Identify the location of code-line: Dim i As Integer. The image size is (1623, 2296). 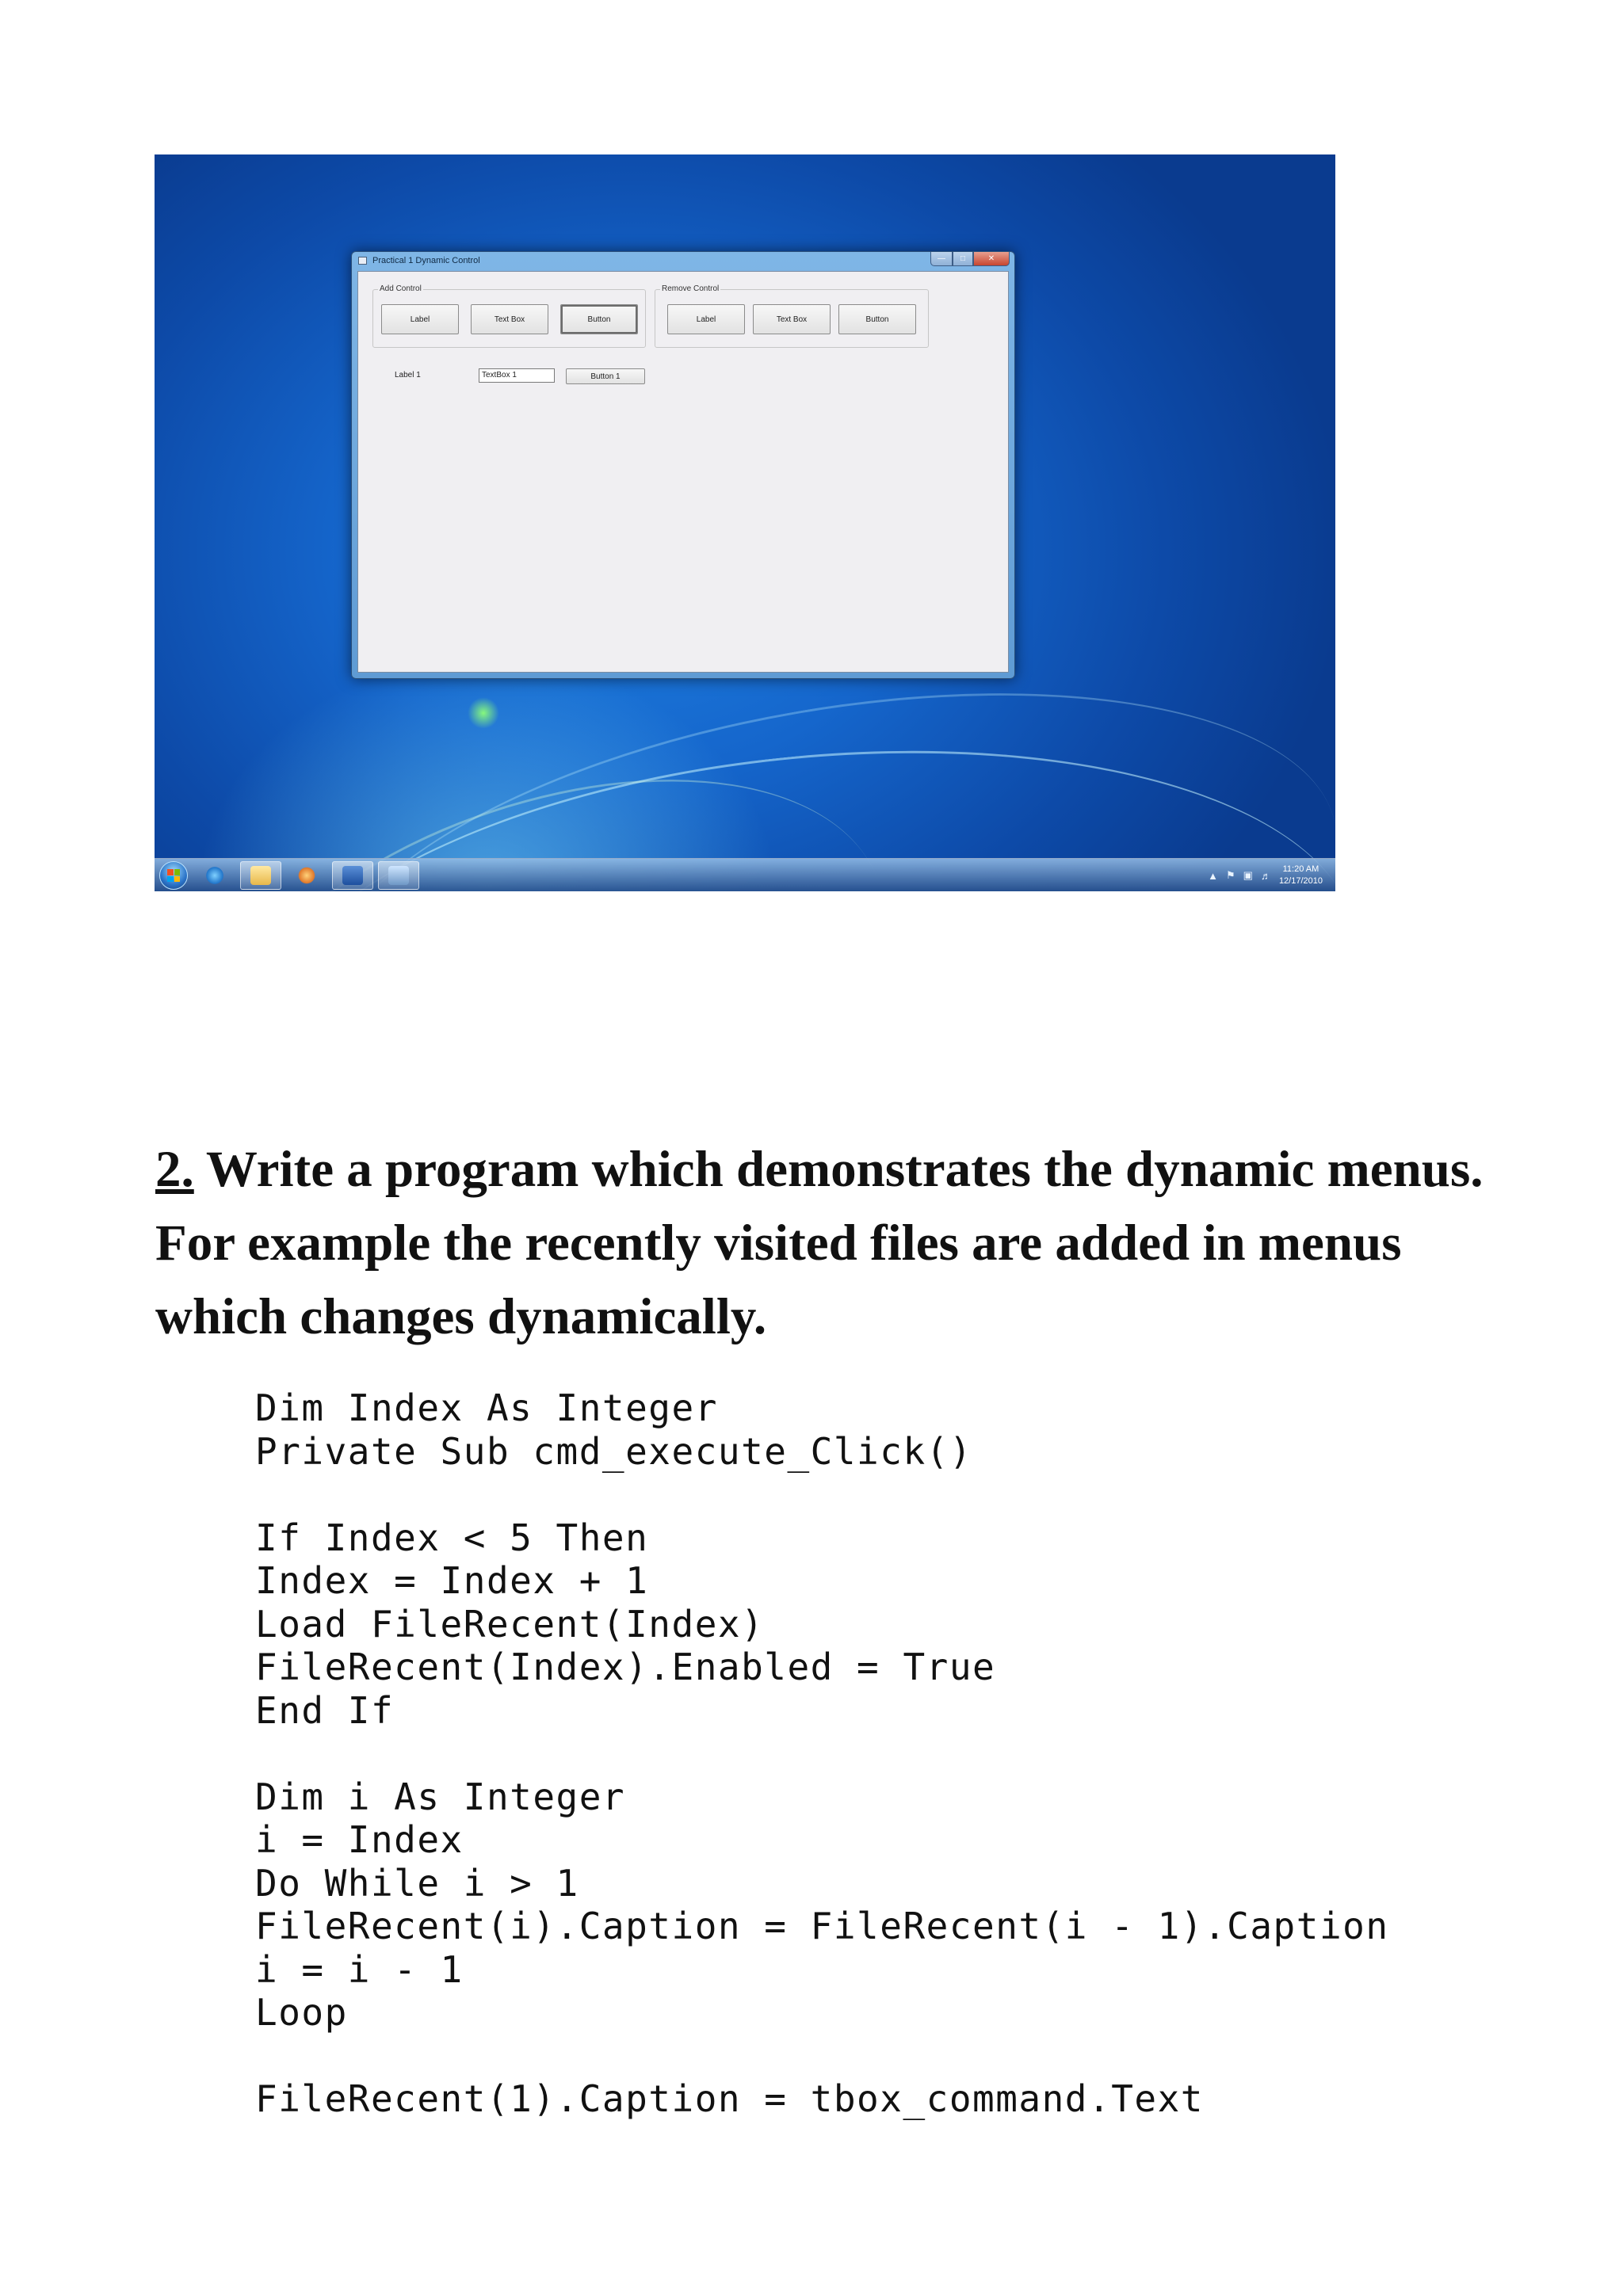
(441, 1796).